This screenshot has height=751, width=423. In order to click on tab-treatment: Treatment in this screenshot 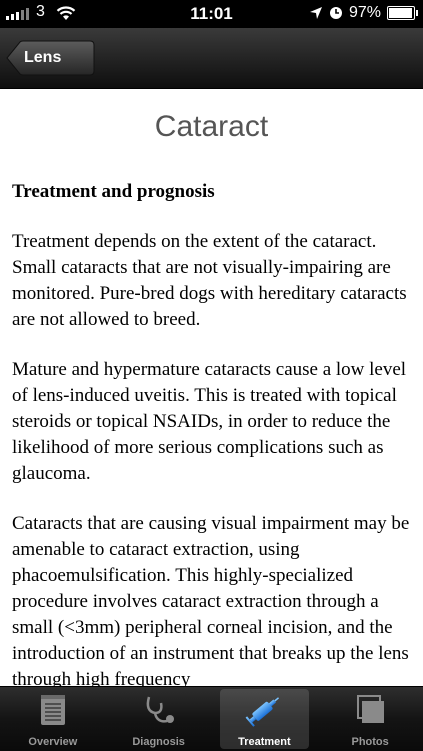, I will do `click(265, 719)`.